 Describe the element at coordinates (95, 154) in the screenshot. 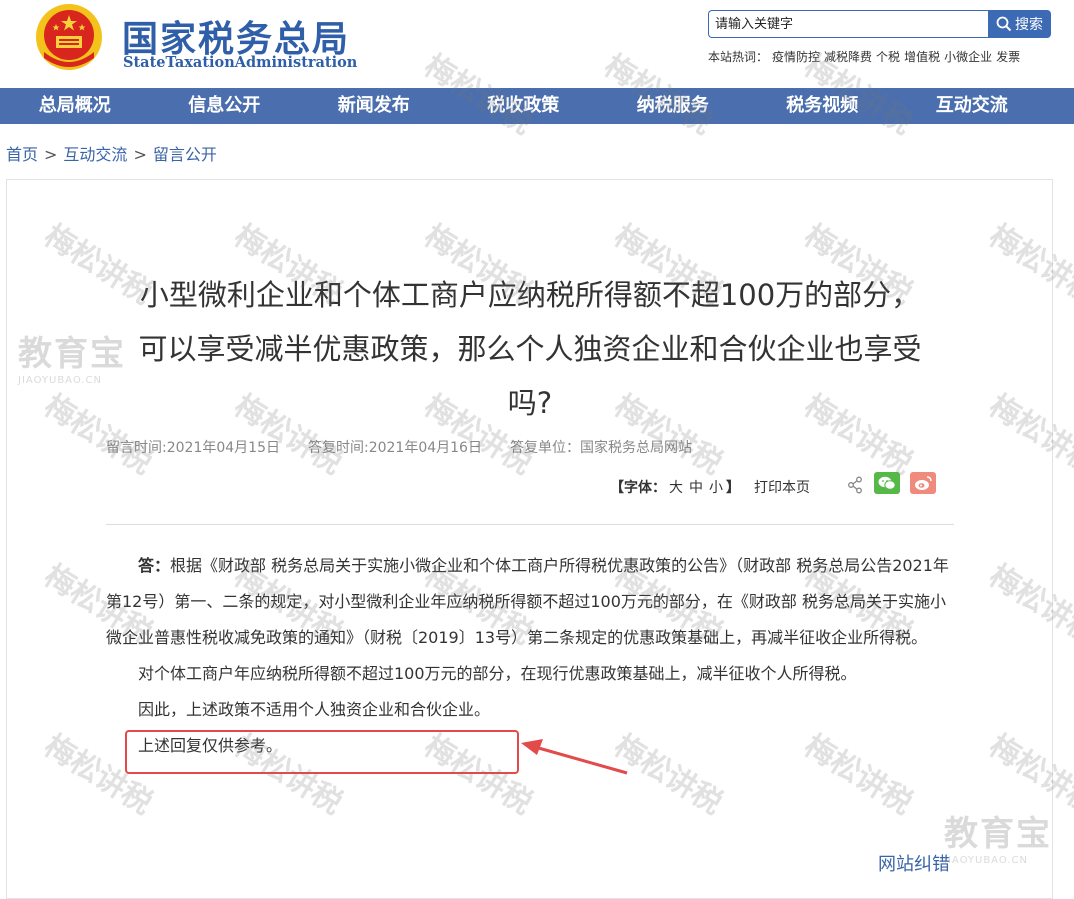

I see `breadcrumb-interaction: 互动交流` at that location.